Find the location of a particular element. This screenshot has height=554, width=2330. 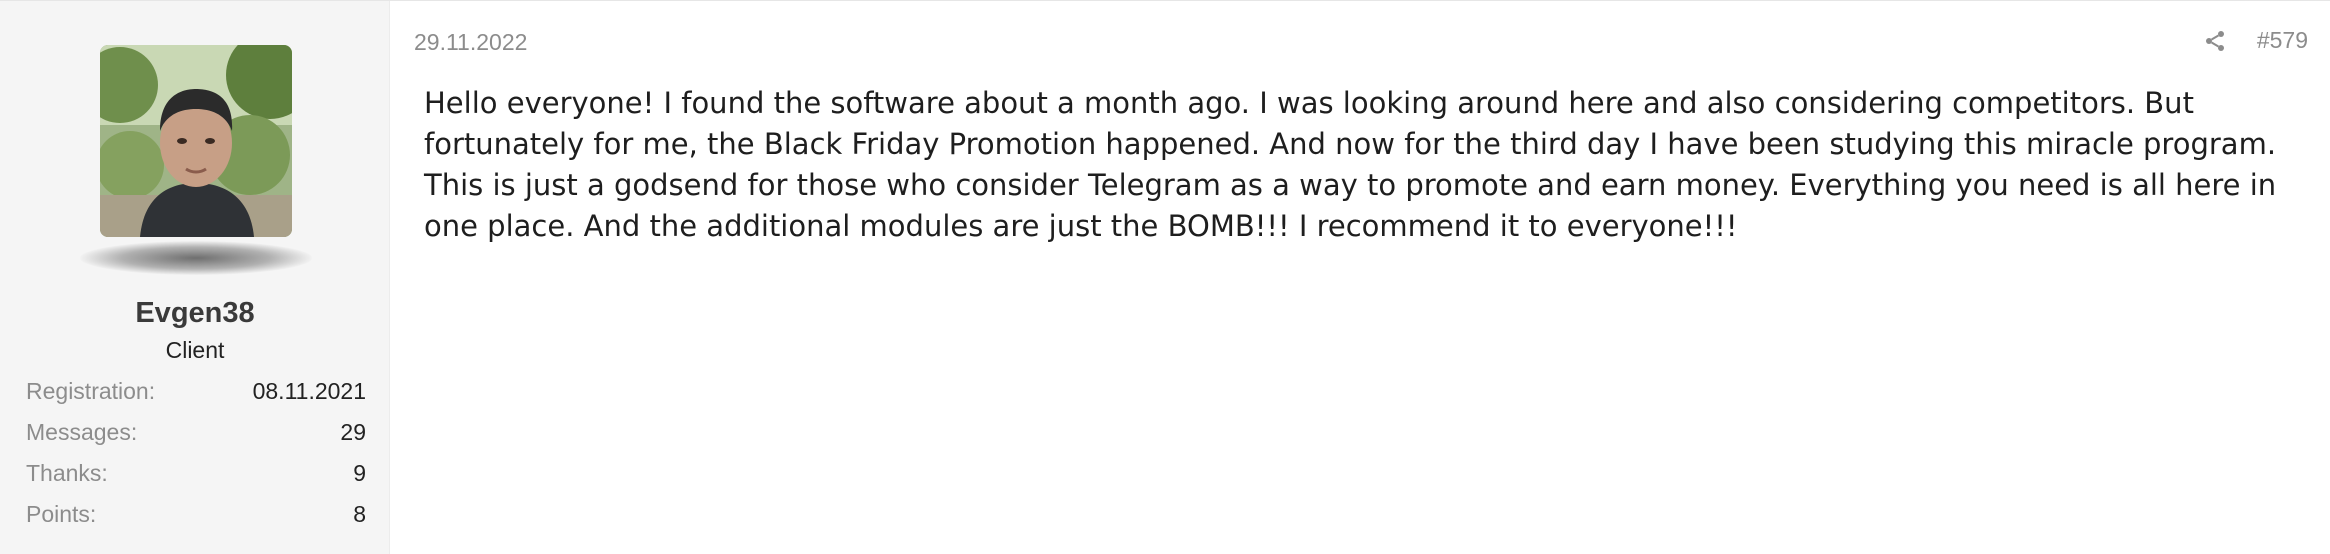

post-date: 29.11.2022 is located at coordinates (470, 42).